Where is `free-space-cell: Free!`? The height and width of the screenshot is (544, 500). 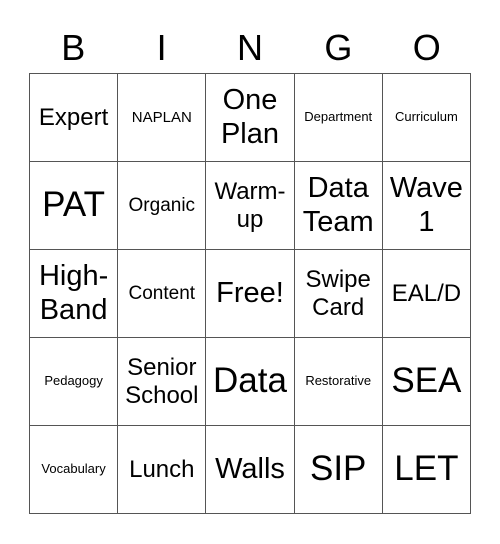 free-space-cell: Free! is located at coordinates (250, 294).